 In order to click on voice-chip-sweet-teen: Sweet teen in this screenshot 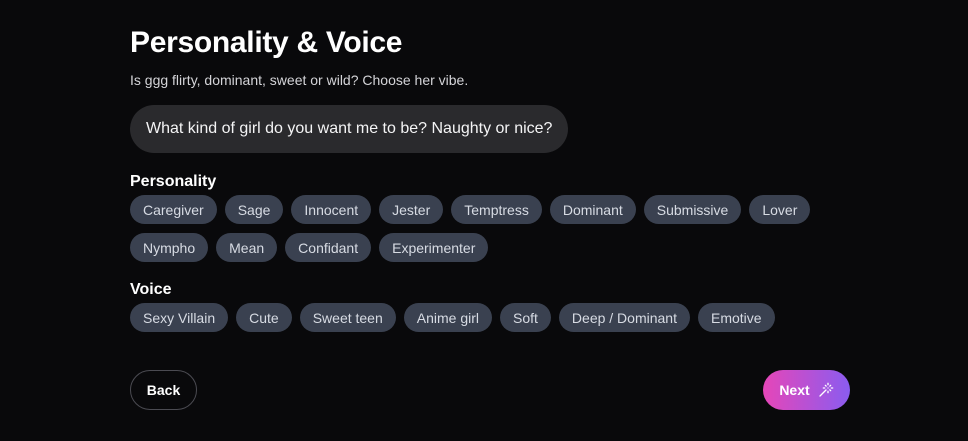, I will do `click(347, 317)`.